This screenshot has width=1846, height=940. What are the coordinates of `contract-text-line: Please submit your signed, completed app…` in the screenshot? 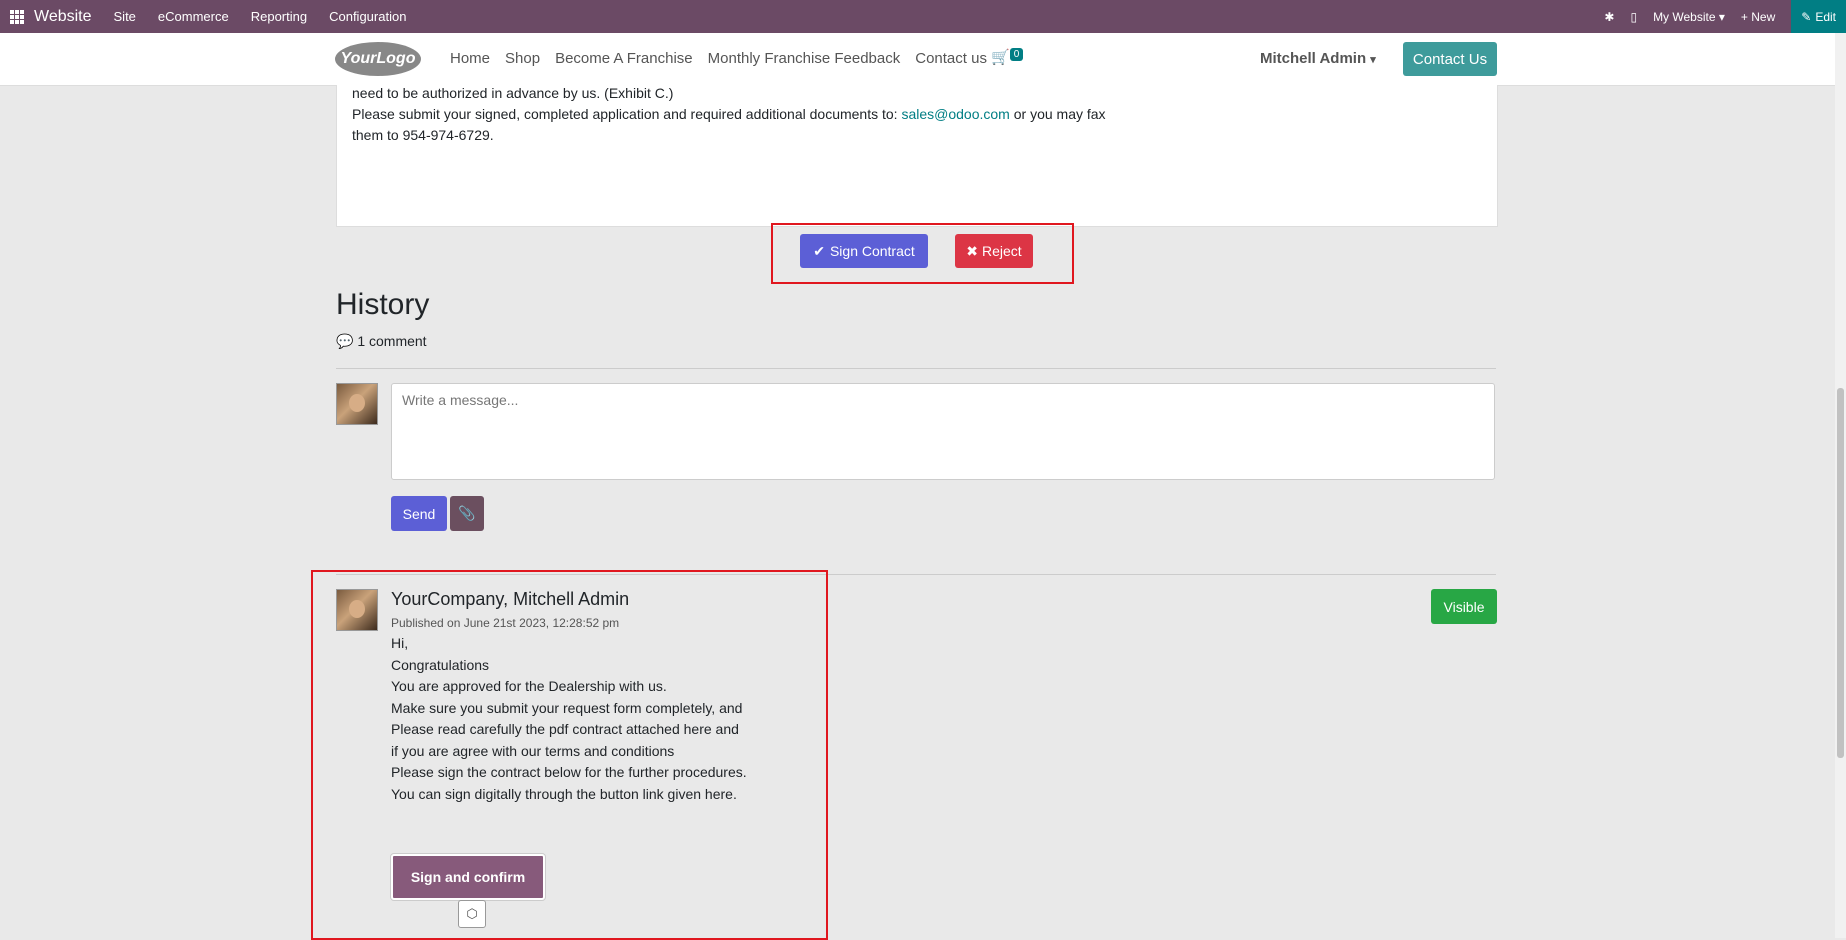 It's located at (729, 114).